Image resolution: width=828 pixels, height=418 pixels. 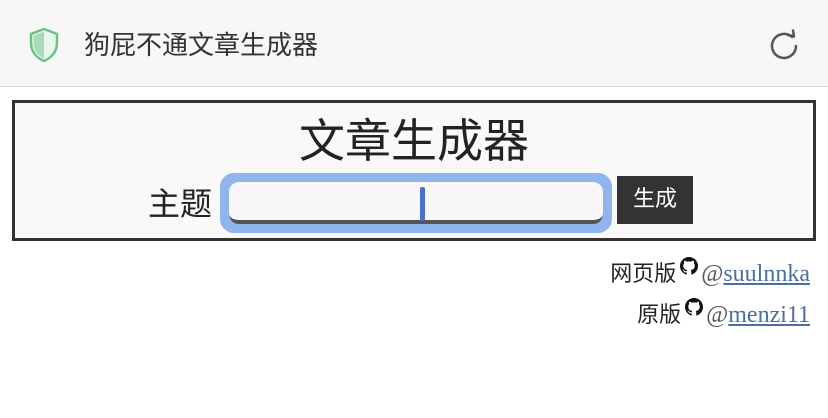 I want to click on credit-web-at: @, so click(x=712, y=274).